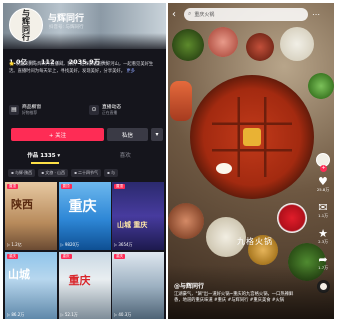 The image size is (337, 321). Describe the element at coordinates (252, 137) in the screenshot. I see `hotpot-center` at that location.